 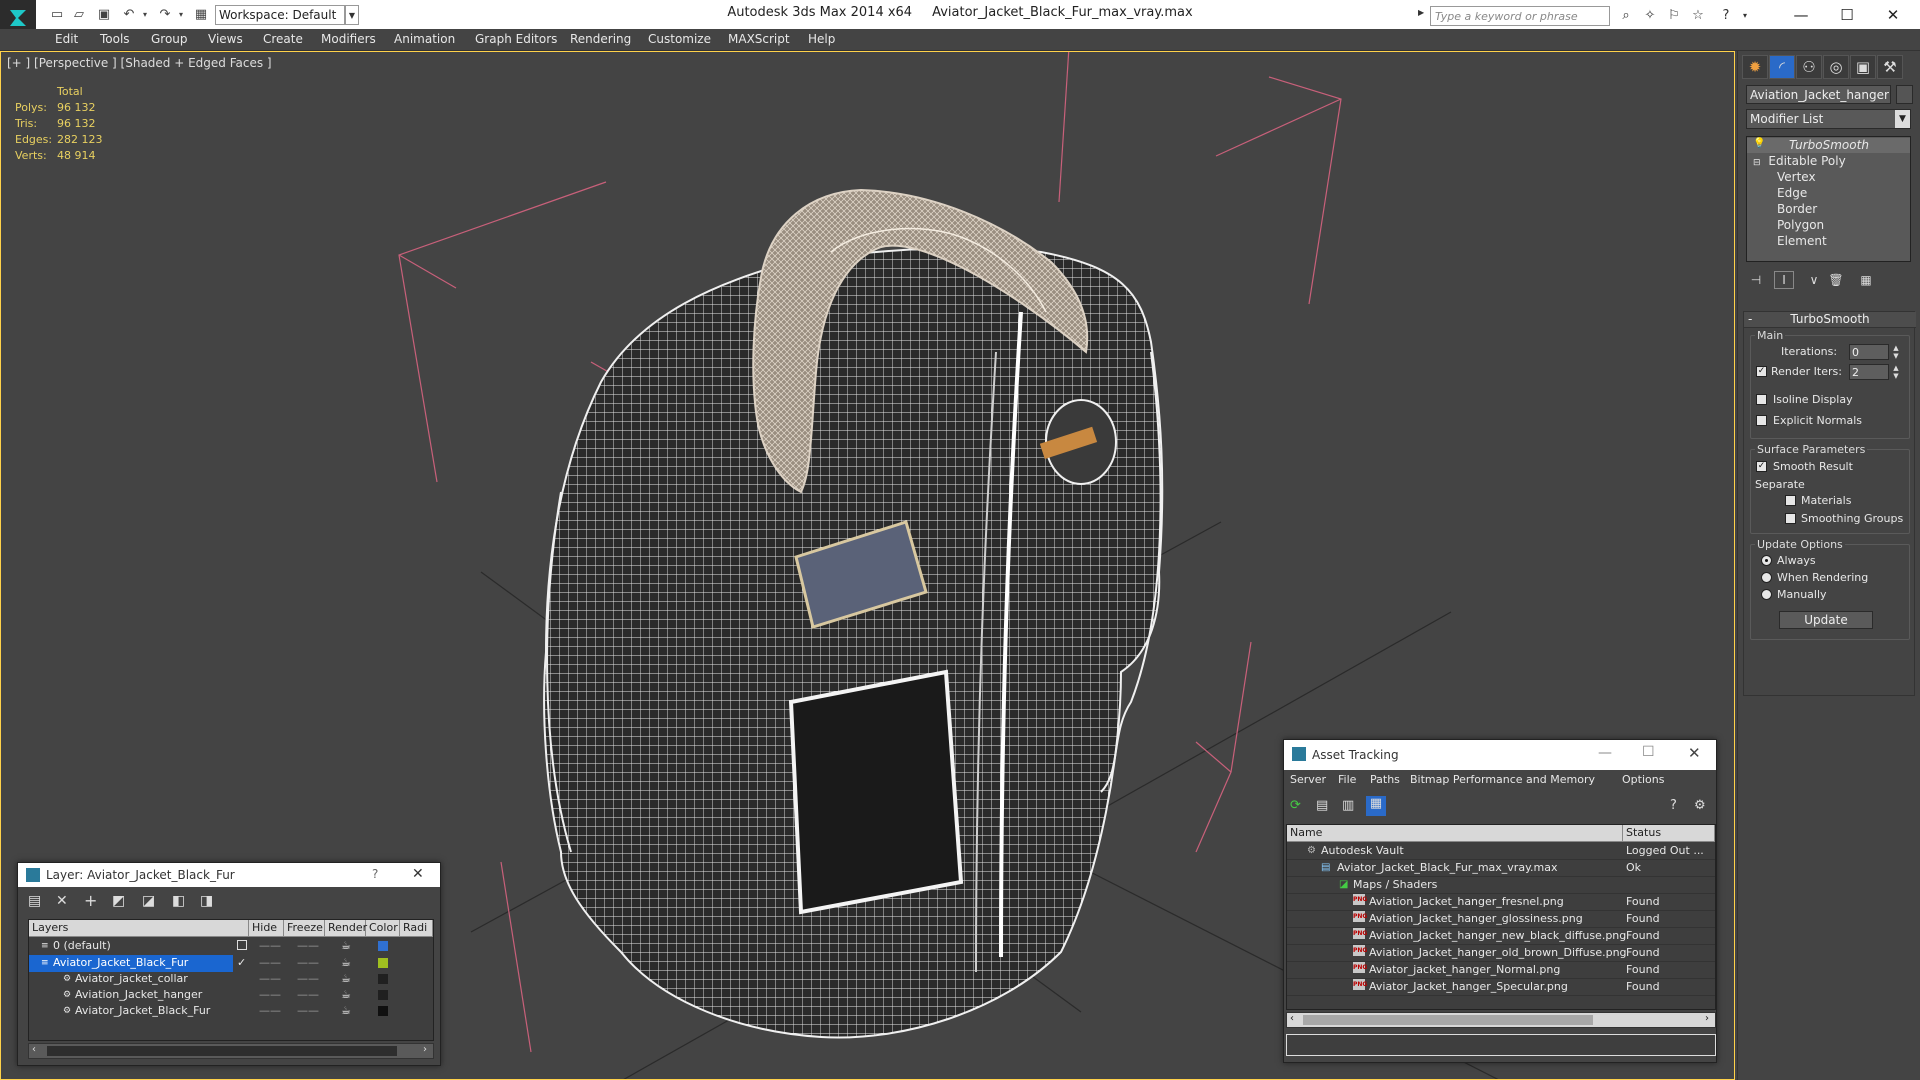 What do you see at coordinates (1501, 1045) in the screenshot?
I see `asset-path-field` at bounding box center [1501, 1045].